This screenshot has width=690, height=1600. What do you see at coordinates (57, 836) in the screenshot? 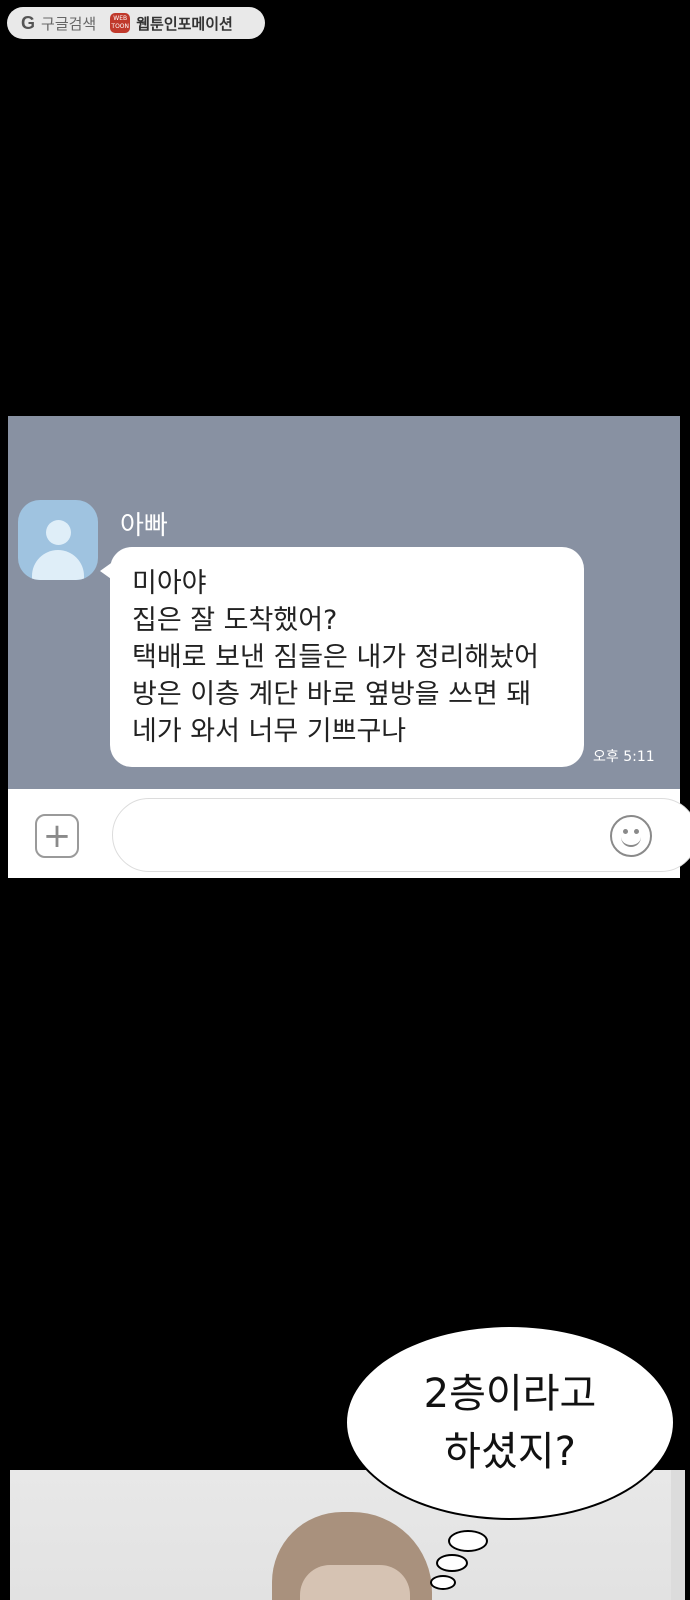
I see `attach-plus-button: +` at bounding box center [57, 836].